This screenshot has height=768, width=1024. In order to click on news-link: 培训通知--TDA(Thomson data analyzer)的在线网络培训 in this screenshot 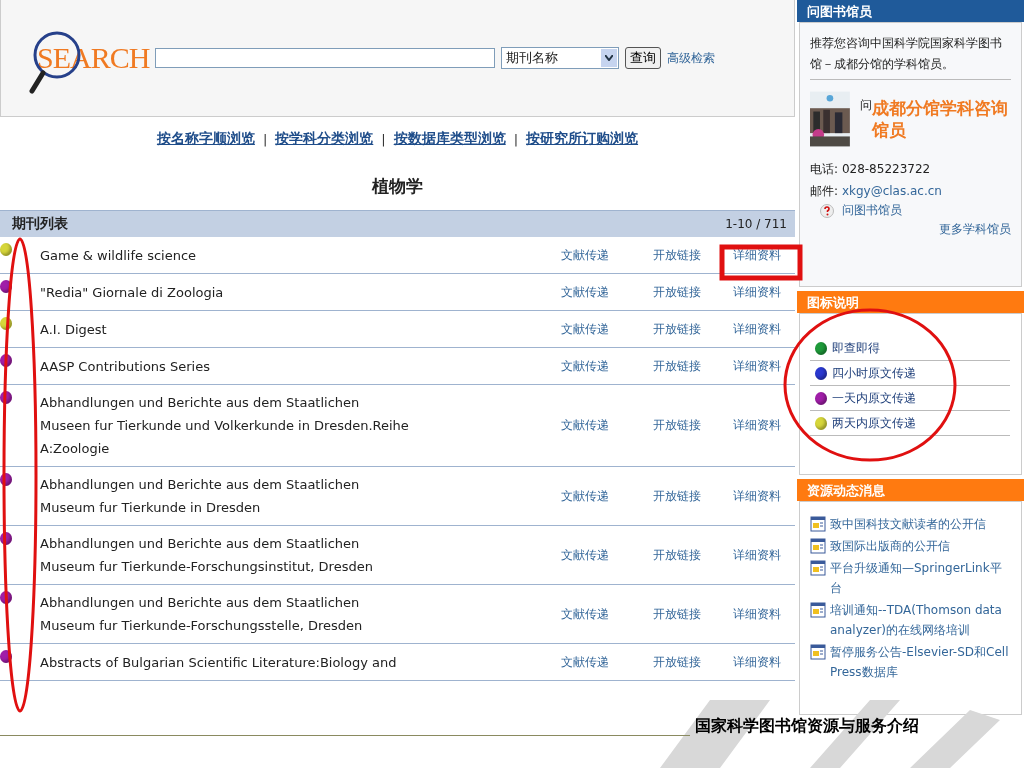, I will do `click(920, 620)`.